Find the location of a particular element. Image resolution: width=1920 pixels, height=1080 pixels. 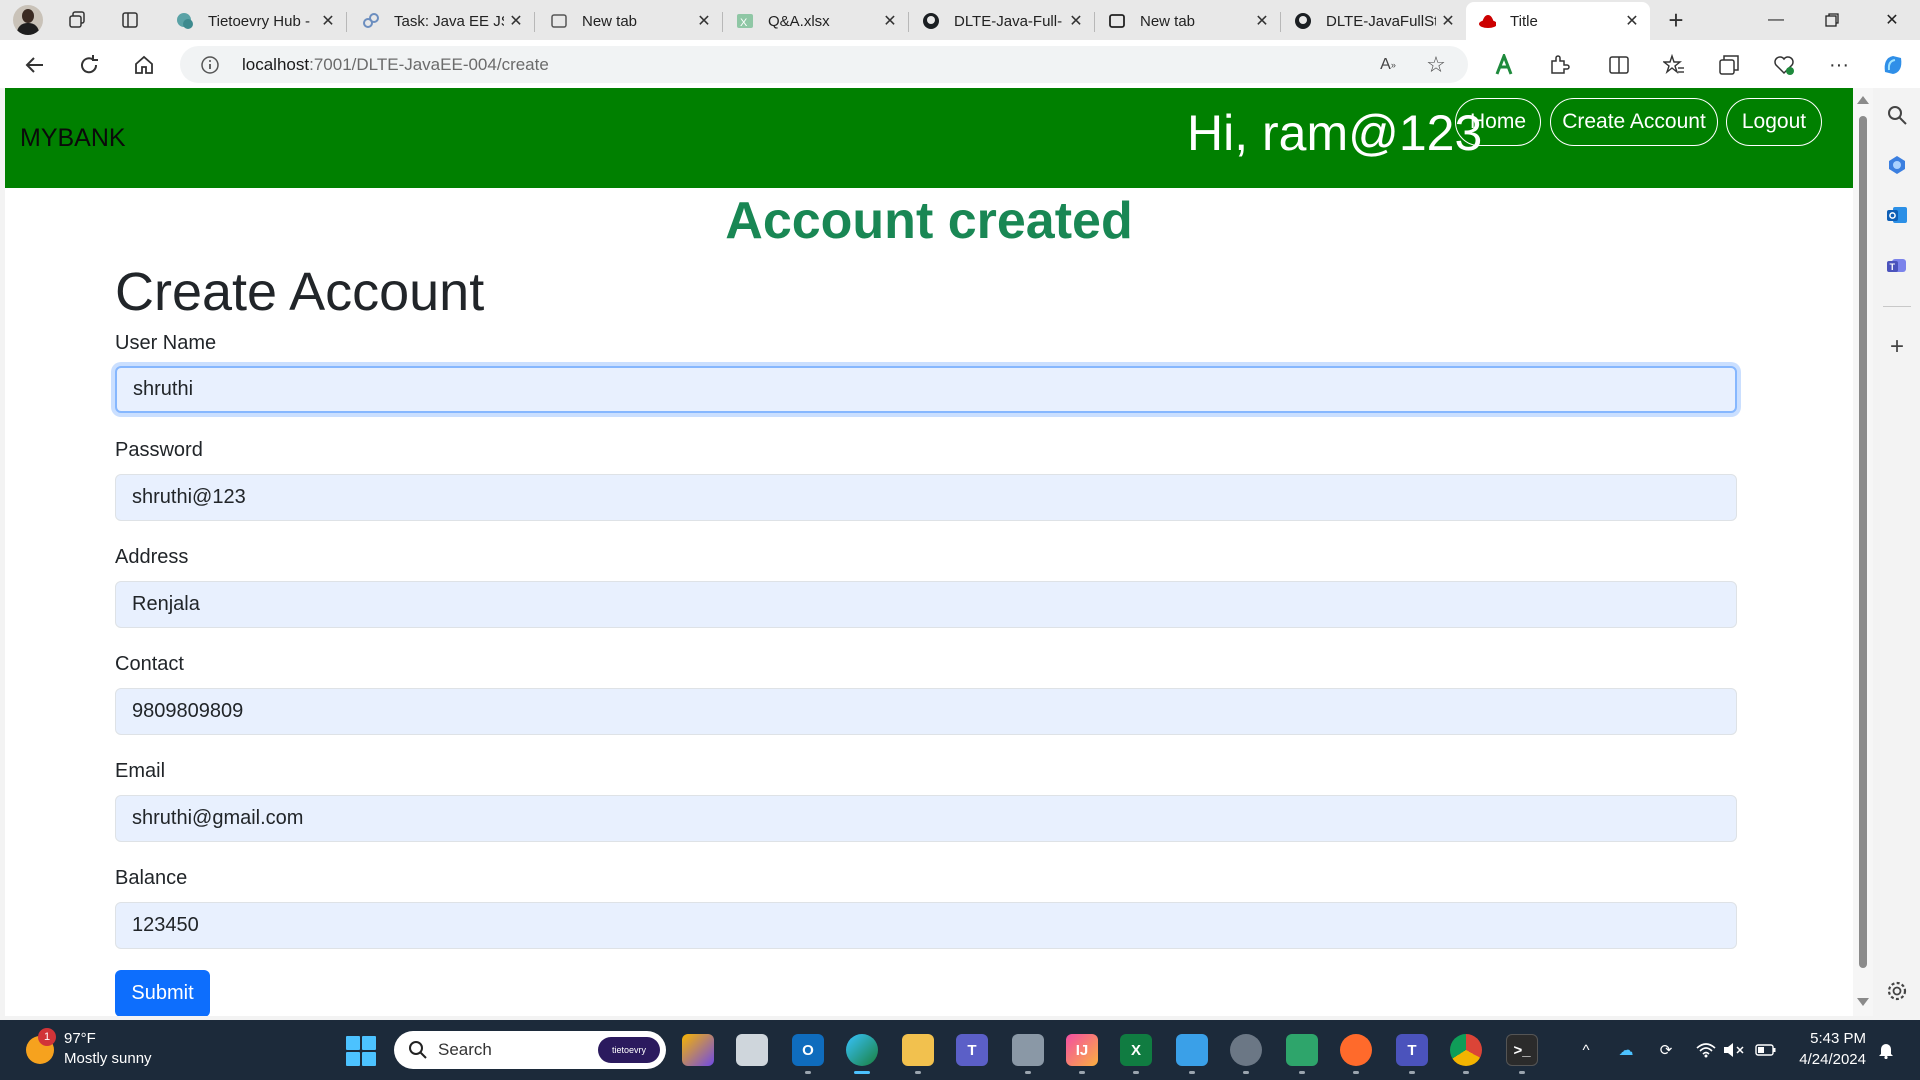

volume-muted-icon is located at coordinates (1734, 1050).